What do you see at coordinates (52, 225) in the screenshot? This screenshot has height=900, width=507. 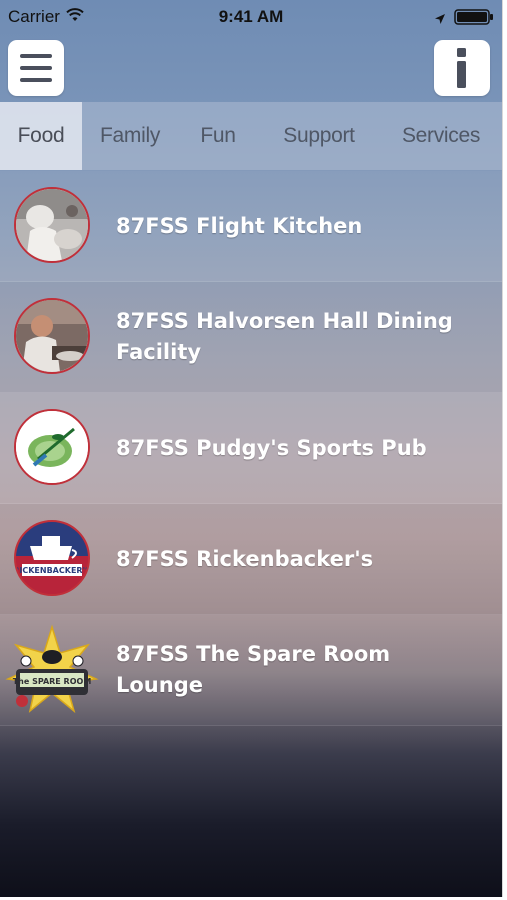 I see `chef-photo-thumbnail` at bounding box center [52, 225].